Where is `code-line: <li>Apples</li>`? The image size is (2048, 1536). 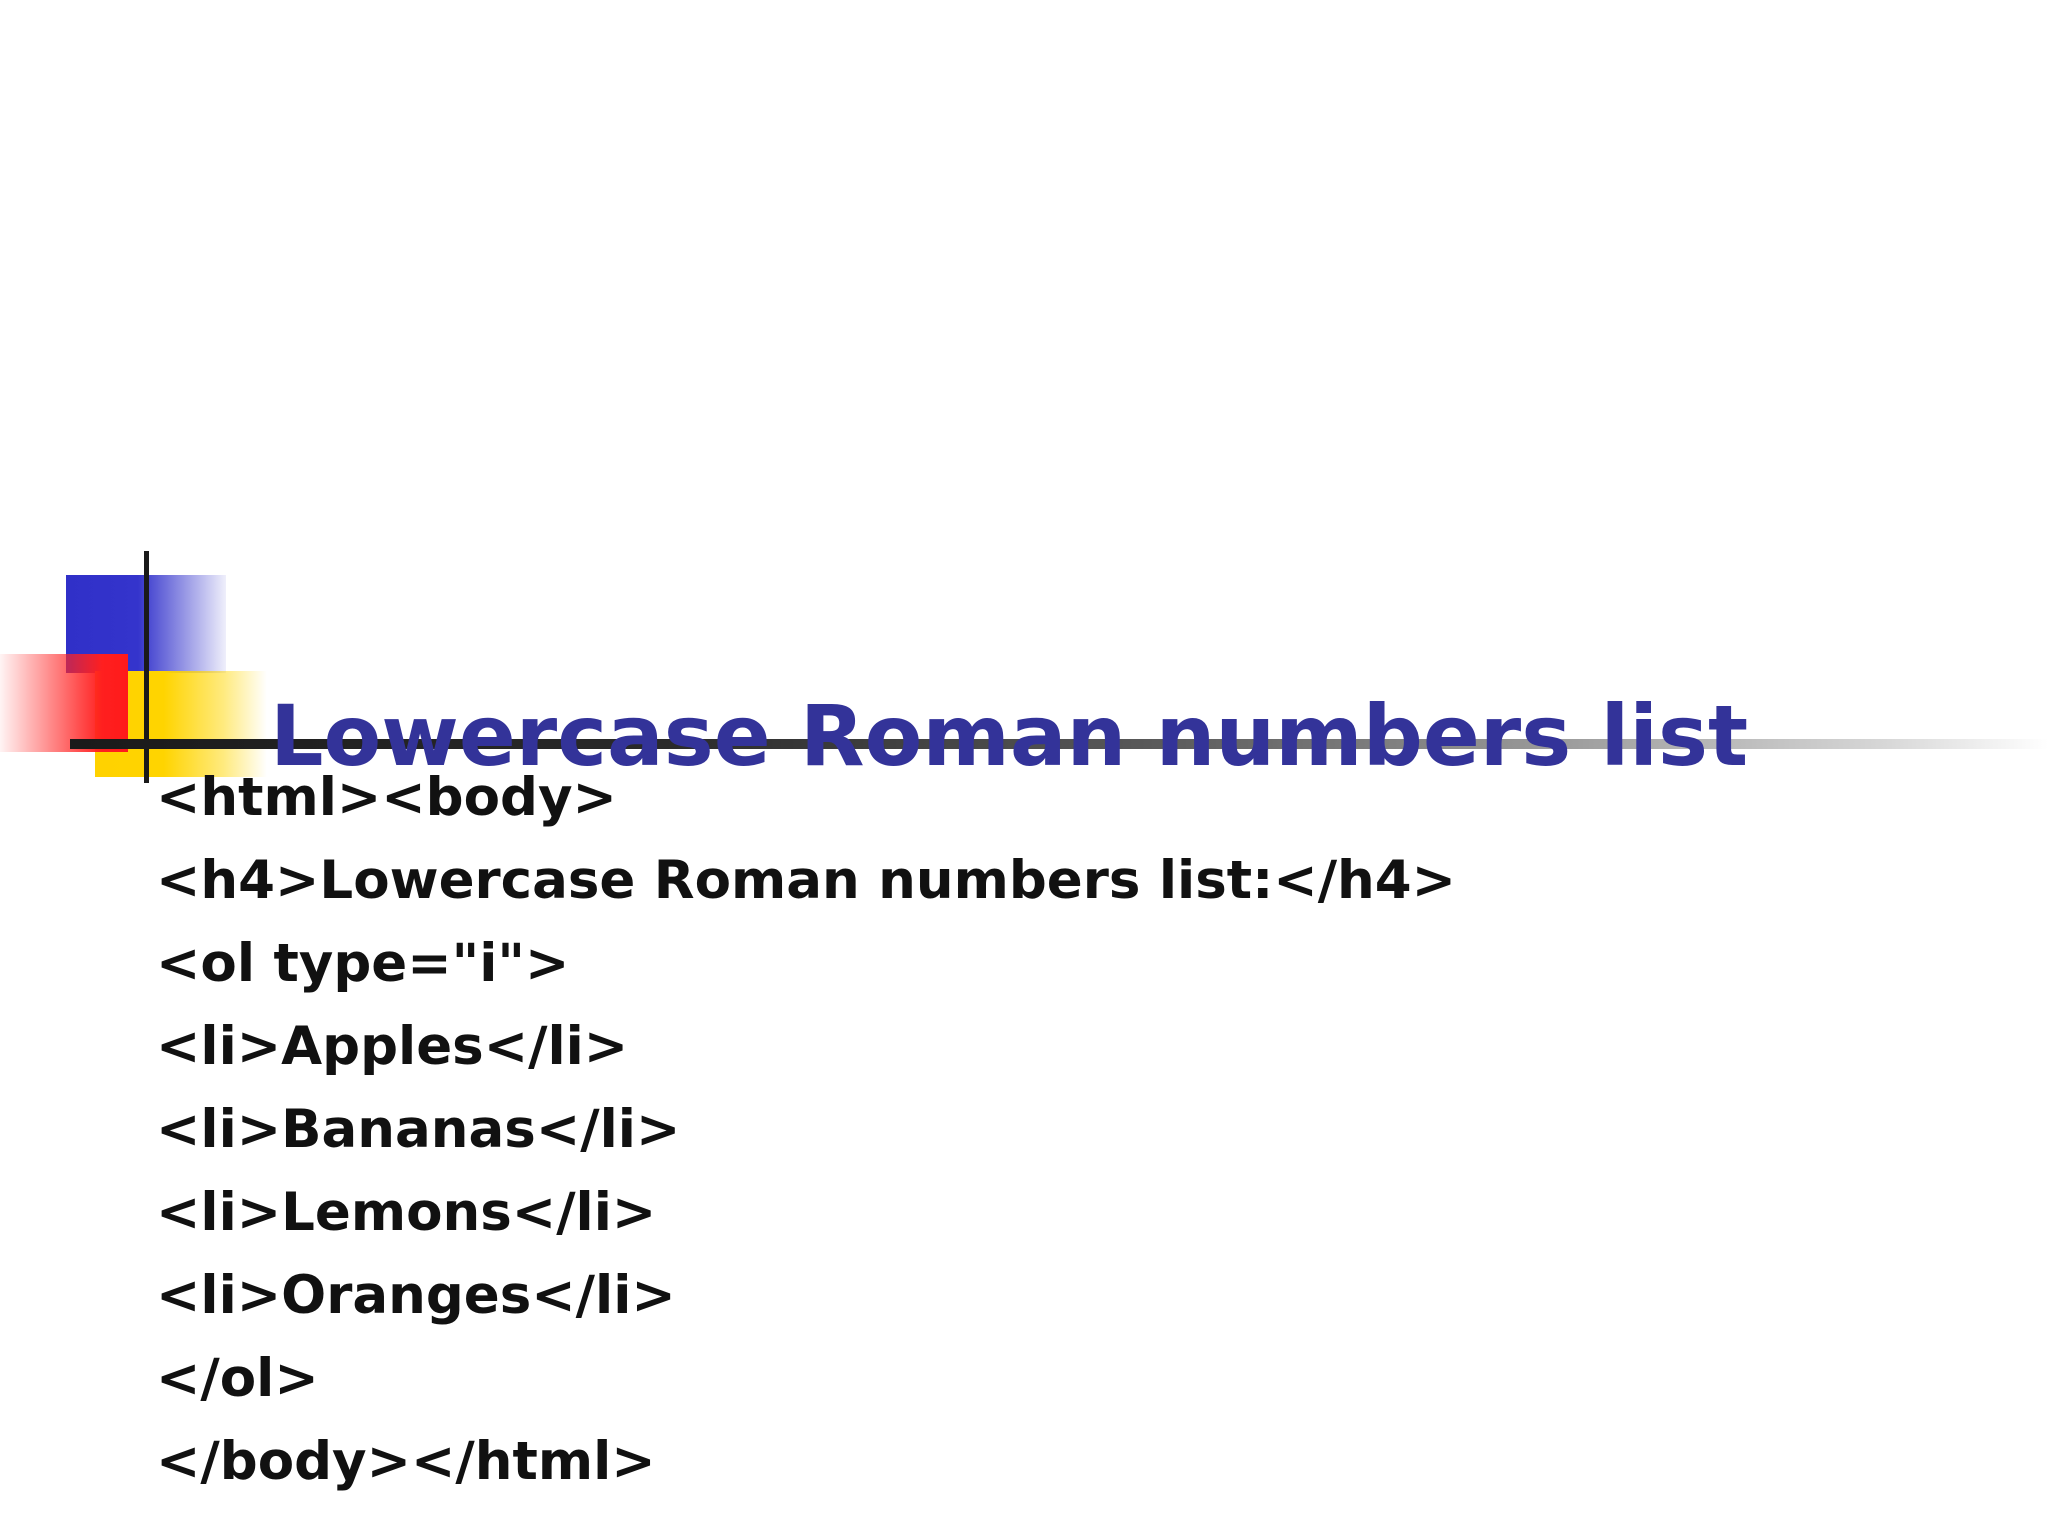 code-line: <li>Apples</li> is located at coordinates (392, 1046).